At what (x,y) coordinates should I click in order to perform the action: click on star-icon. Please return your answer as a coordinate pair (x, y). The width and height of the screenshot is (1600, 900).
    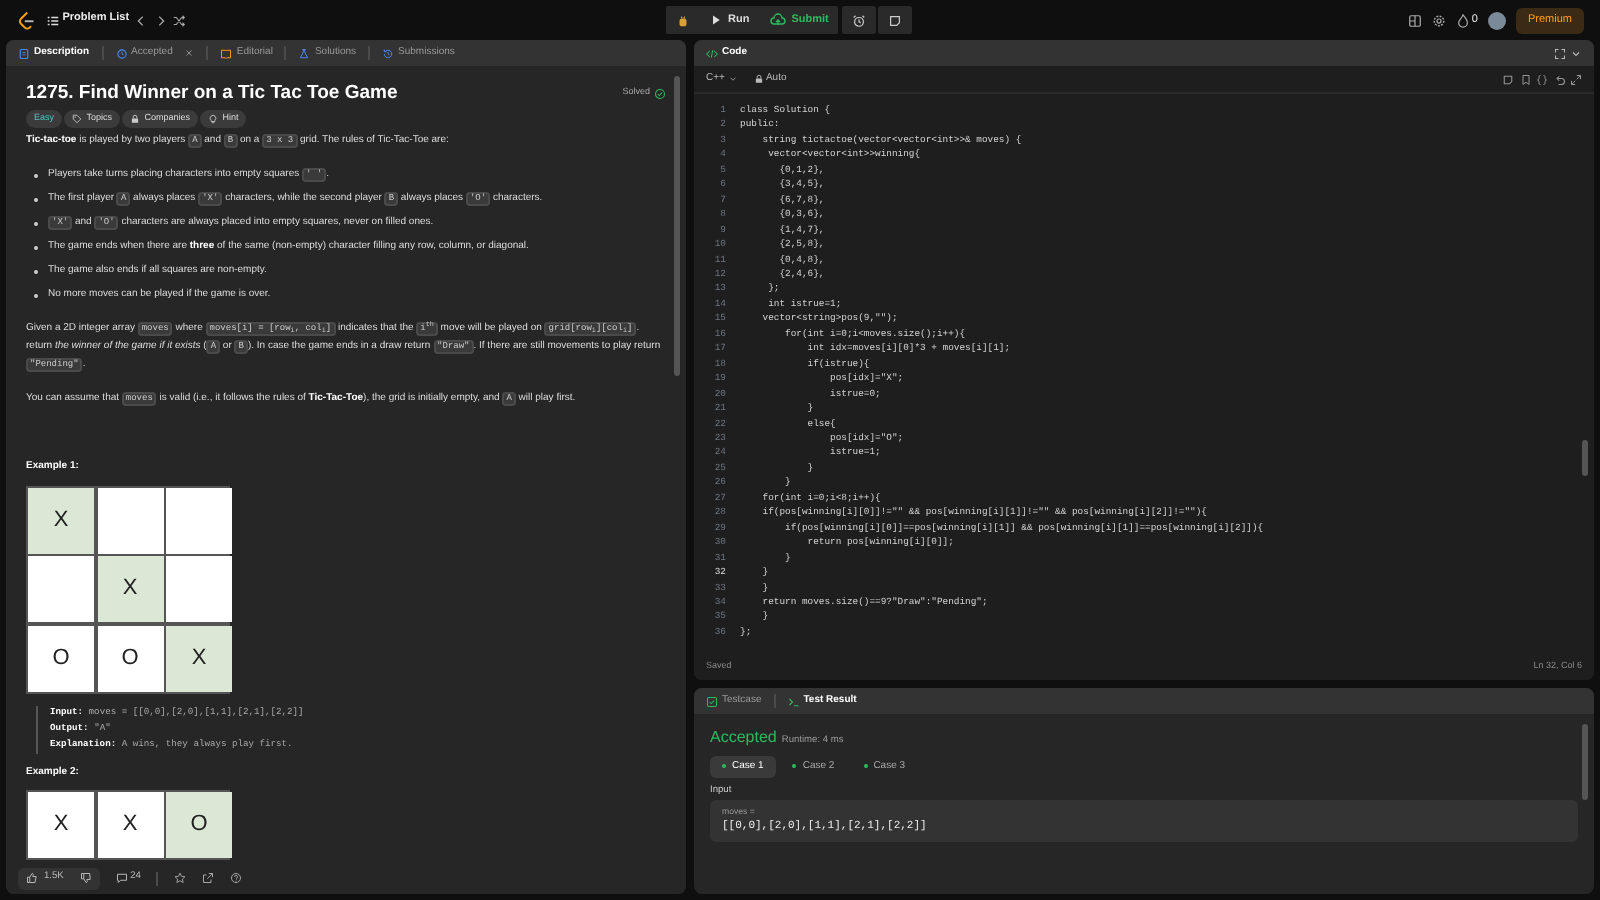
    Looking at the image, I should click on (180, 878).